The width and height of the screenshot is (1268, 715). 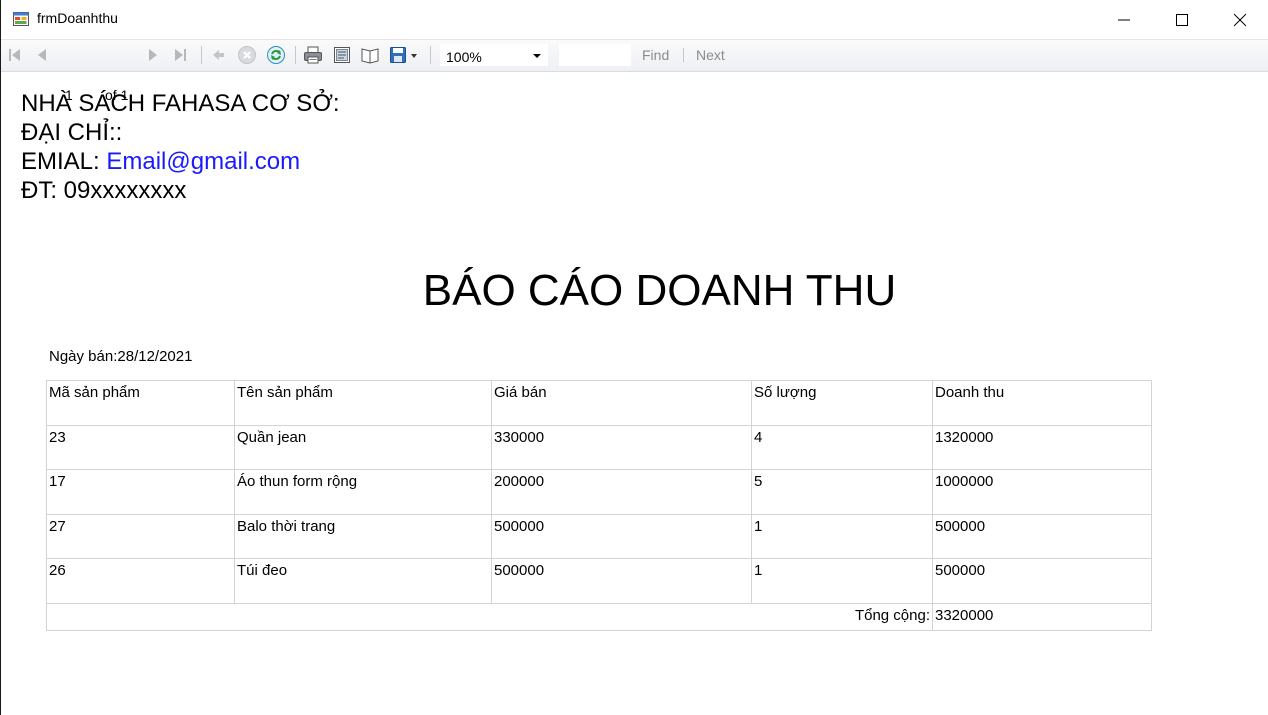 What do you see at coordinates (595, 55) in the screenshot?
I see `find-text-input` at bounding box center [595, 55].